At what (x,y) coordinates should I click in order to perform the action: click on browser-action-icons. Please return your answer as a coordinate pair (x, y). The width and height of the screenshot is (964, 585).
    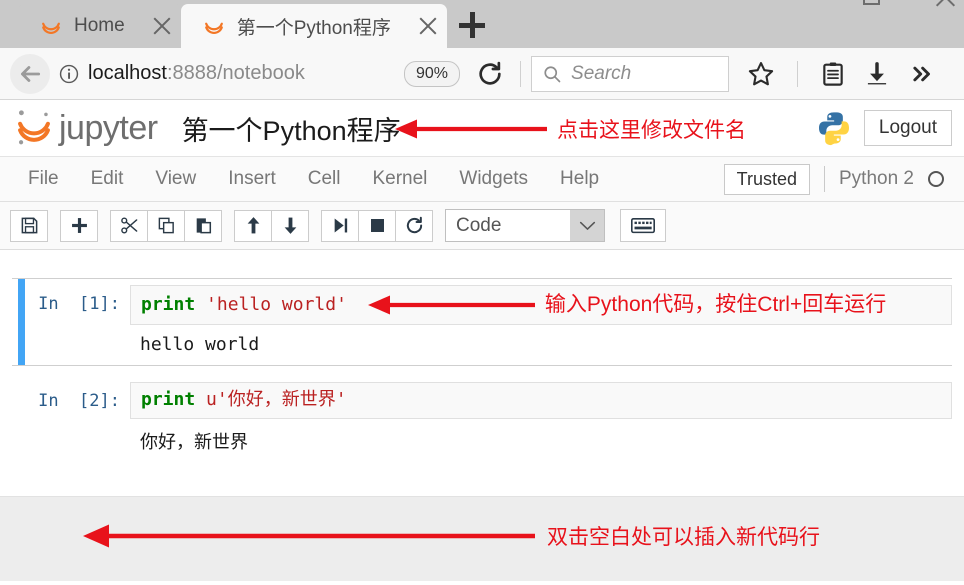
    Looking at the image, I should click on (841, 74).